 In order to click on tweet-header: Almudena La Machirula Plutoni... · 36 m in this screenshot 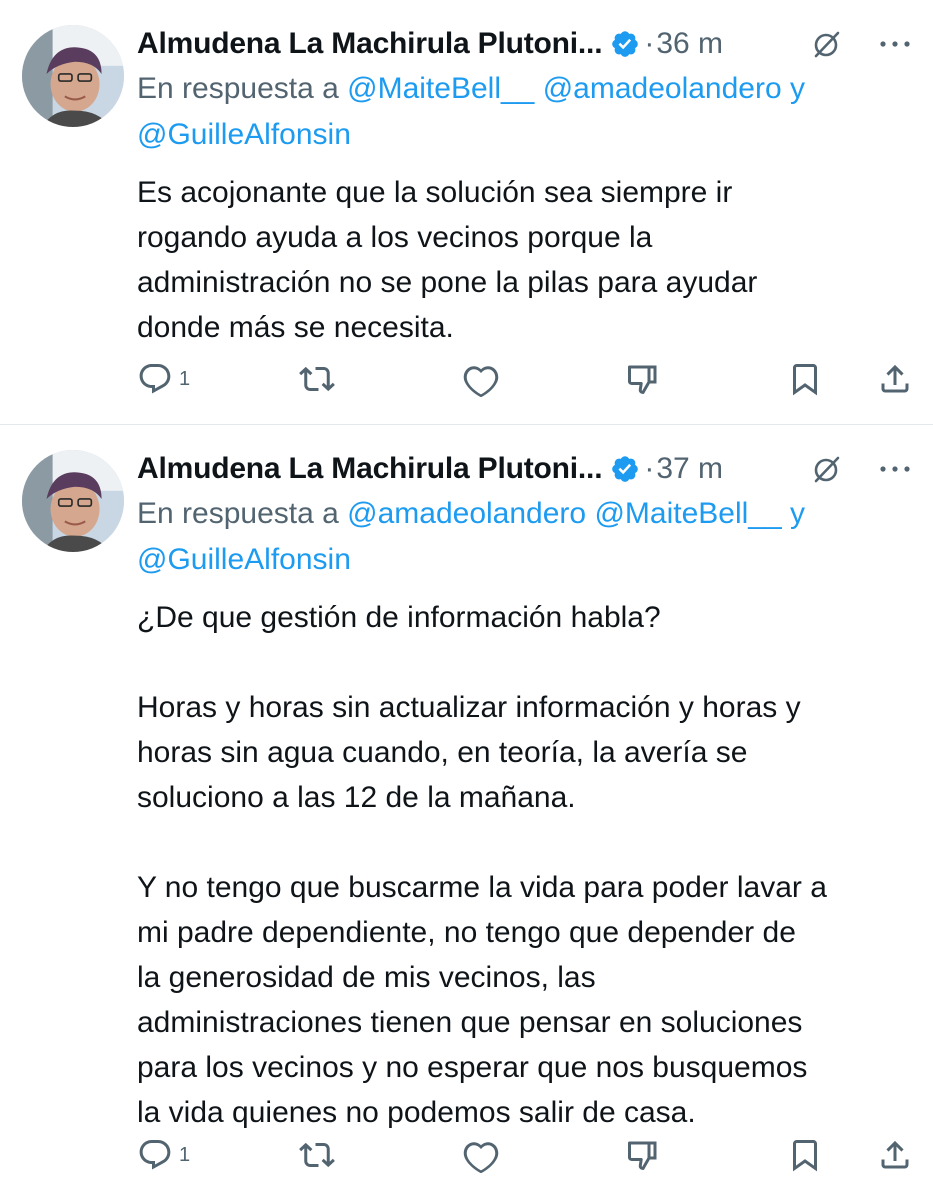, I will do `click(525, 44)`.